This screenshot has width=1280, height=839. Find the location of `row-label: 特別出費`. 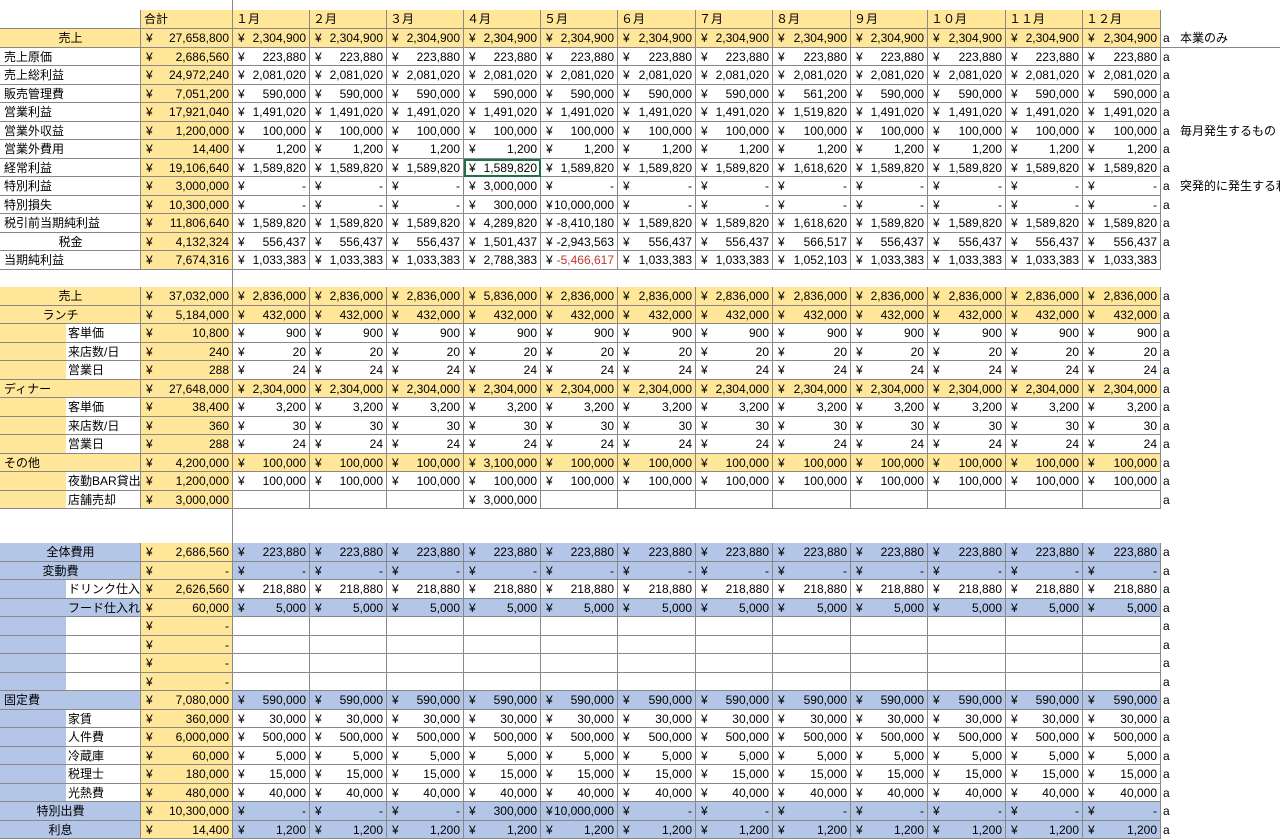

row-label: 特別出費 is located at coordinates (70, 811).